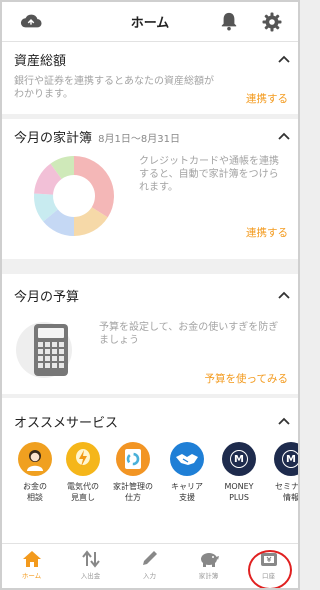 This screenshot has width=320, height=590. I want to click on service-money-consult: お金の 相談, so click(35, 472).